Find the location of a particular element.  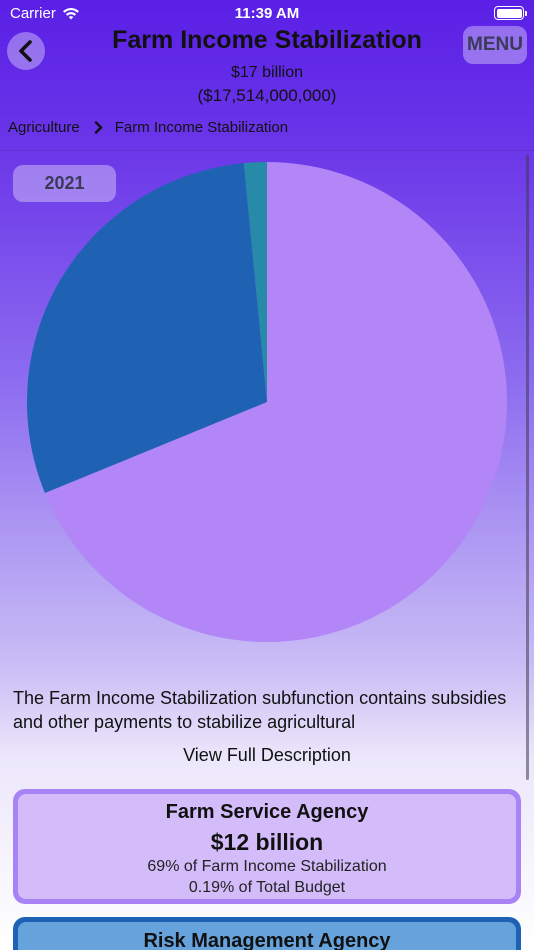

total-amount-full: ($17,514,000,000) is located at coordinates (267, 95).